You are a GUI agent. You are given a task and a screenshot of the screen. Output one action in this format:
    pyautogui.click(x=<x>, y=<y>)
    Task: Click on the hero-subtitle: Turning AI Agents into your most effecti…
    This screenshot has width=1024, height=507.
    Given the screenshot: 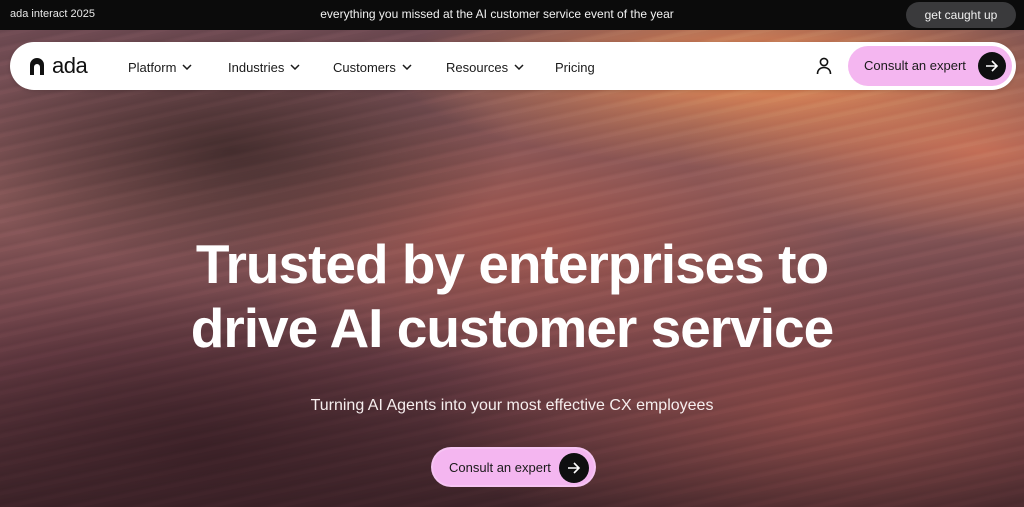 What is the action you would take?
    pyautogui.click(x=512, y=405)
    